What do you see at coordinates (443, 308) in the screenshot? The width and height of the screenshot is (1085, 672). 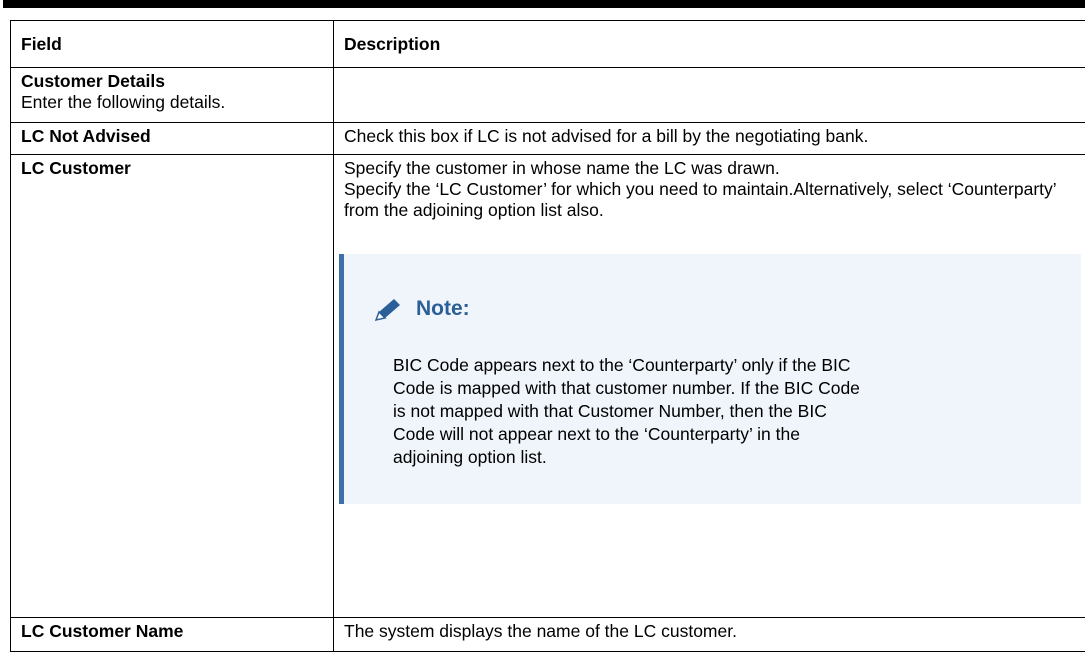 I see `note-title: Note:` at bounding box center [443, 308].